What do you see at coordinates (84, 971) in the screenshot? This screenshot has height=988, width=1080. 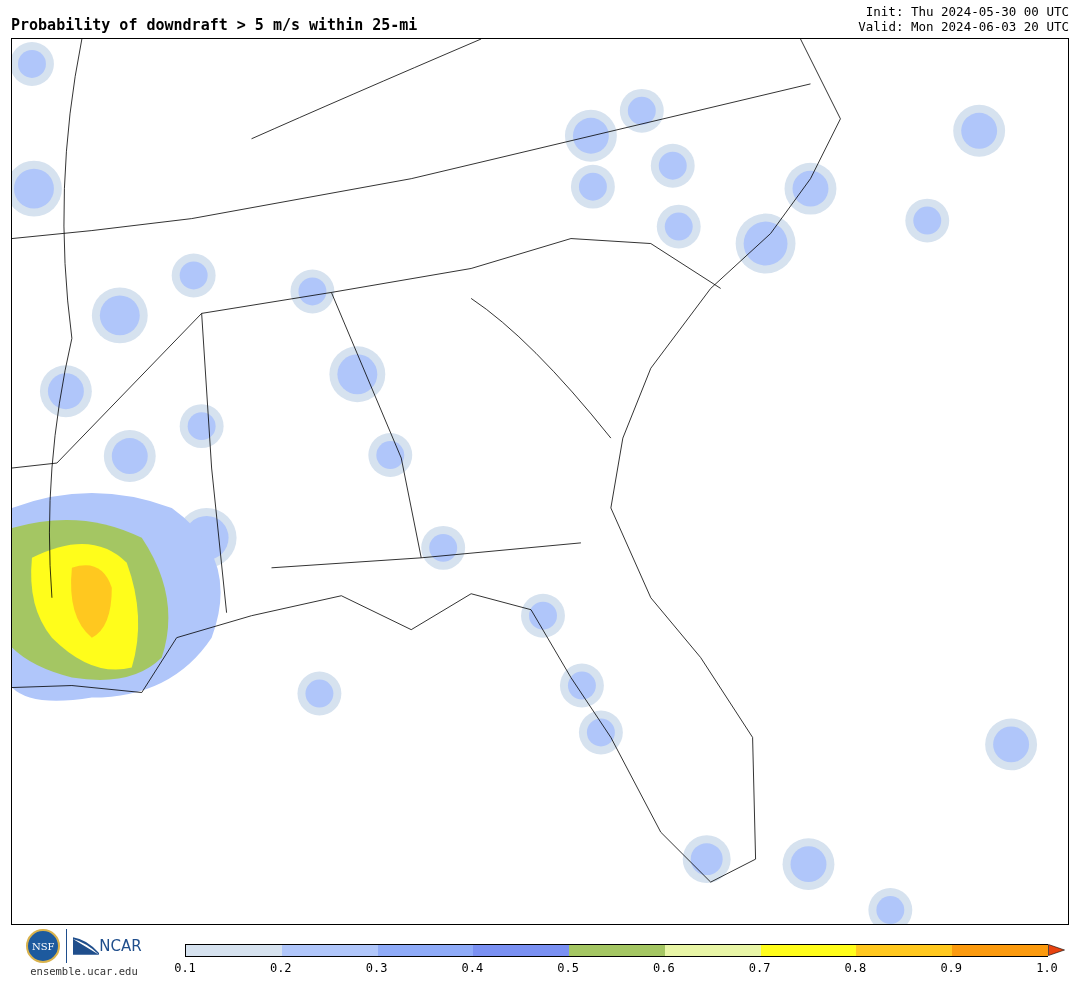 I see `website-url: ensemble.ucar.edu` at bounding box center [84, 971].